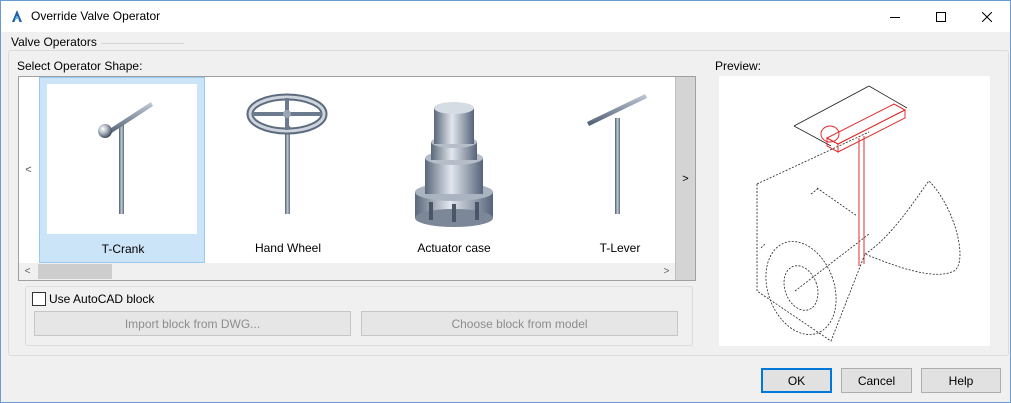 This screenshot has width=1011, height=403. I want to click on preview-drawing, so click(858, 213).